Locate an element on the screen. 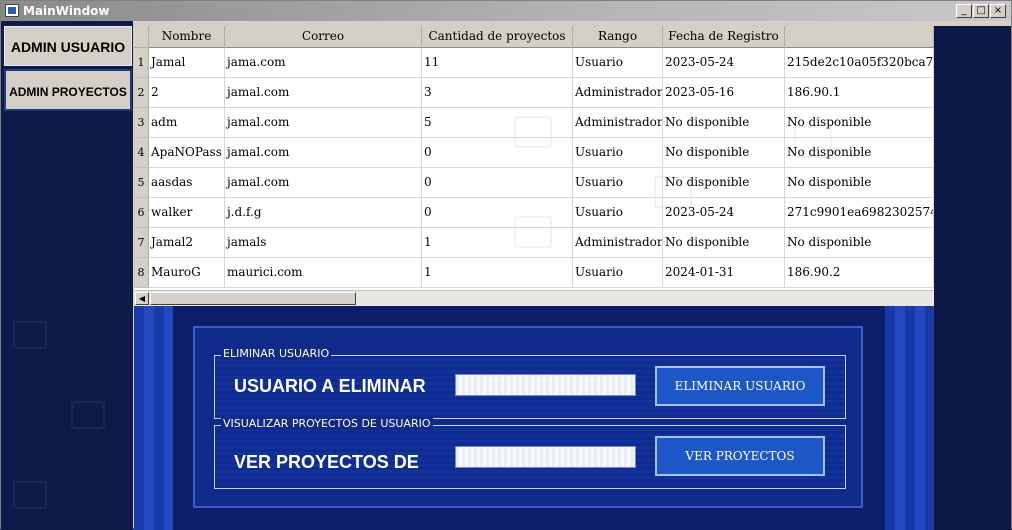 The width and height of the screenshot is (1012, 530). cell-correo: jama.com is located at coordinates (323, 63).